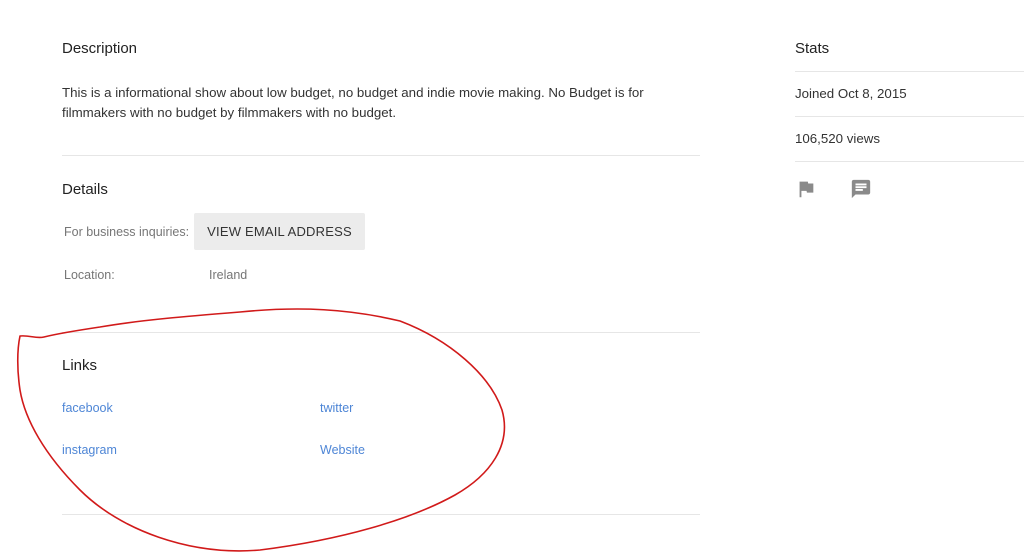 This screenshot has width=1024, height=556. Describe the element at coordinates (838, 138) in the screenshot. I see `view-count: 106,520 views` at that location.